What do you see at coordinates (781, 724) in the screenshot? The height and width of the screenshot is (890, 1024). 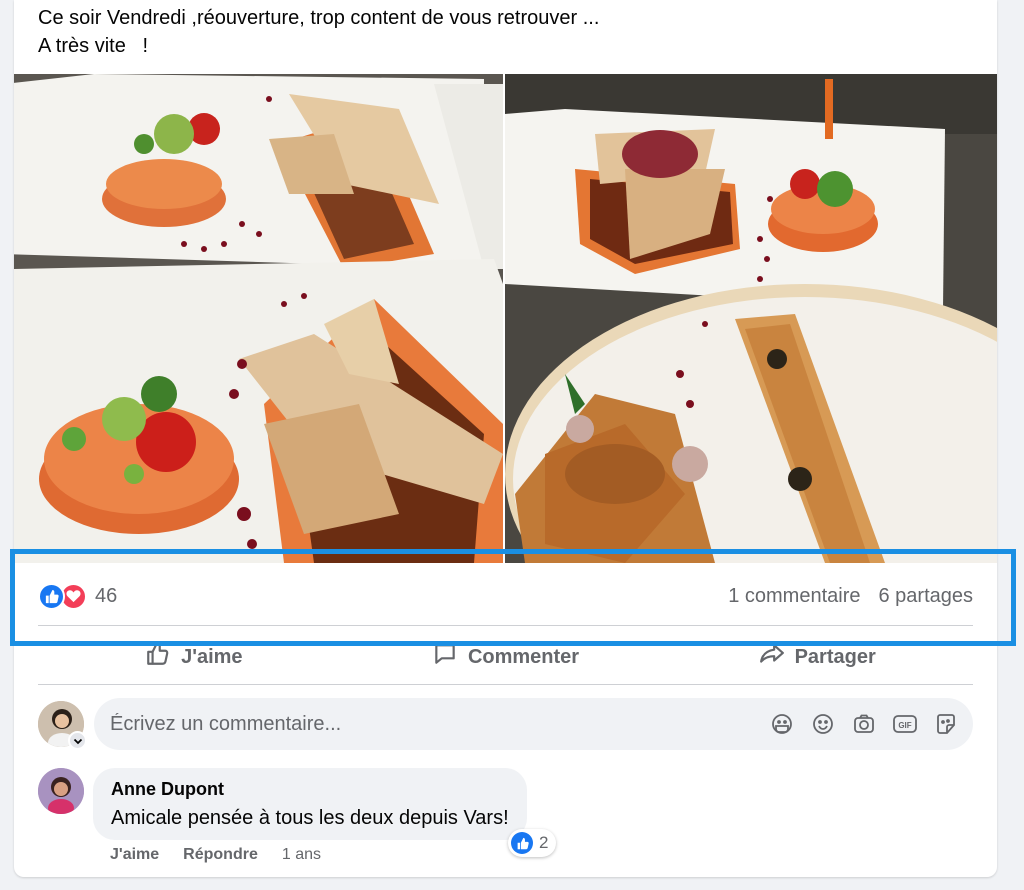 I see `sticker-icon` at bounding box center [781, 724].